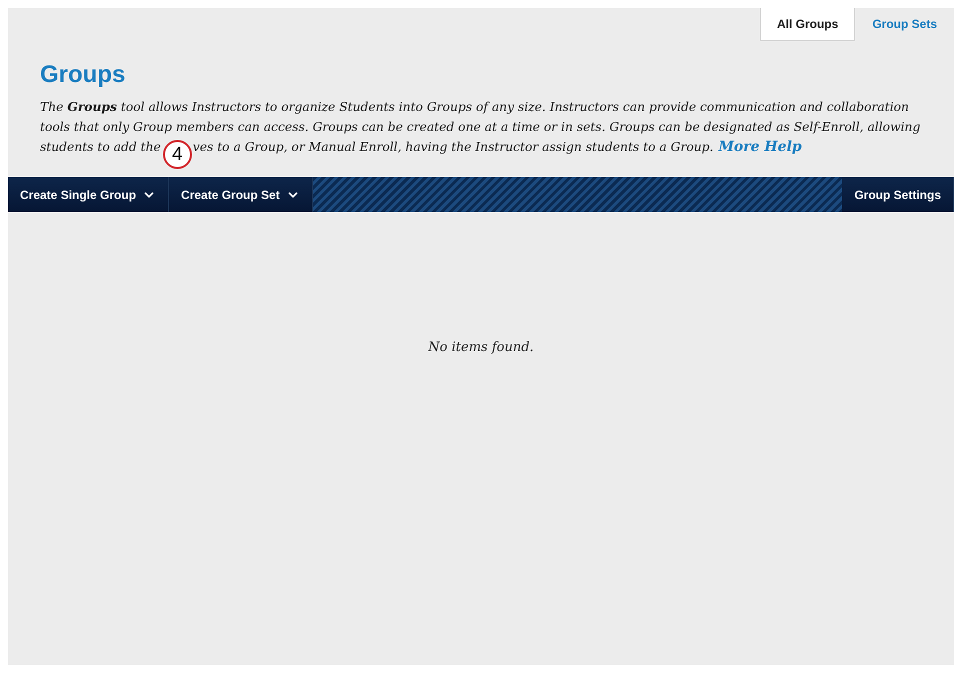  Describe the element at coordinates (83, 75) in the screenshot. I see `page-title: Groups` at that location.